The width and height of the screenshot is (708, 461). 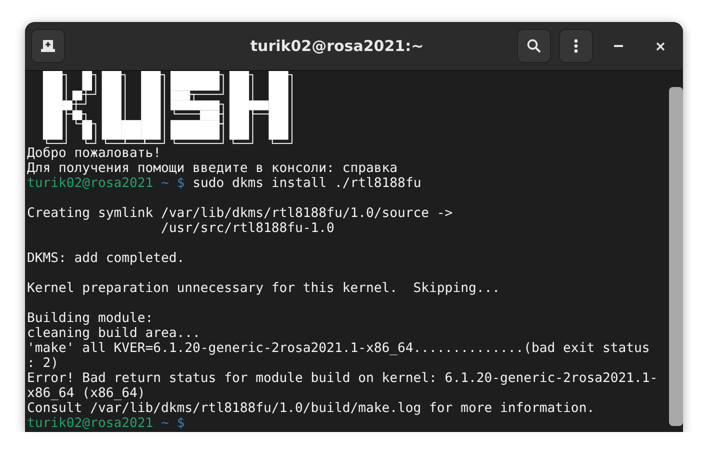 What do you see at coordinates (94, 153) in the screenshot?
I see `terminal-output-line: Добро пожаловать!` at bounding box center [94, 153].